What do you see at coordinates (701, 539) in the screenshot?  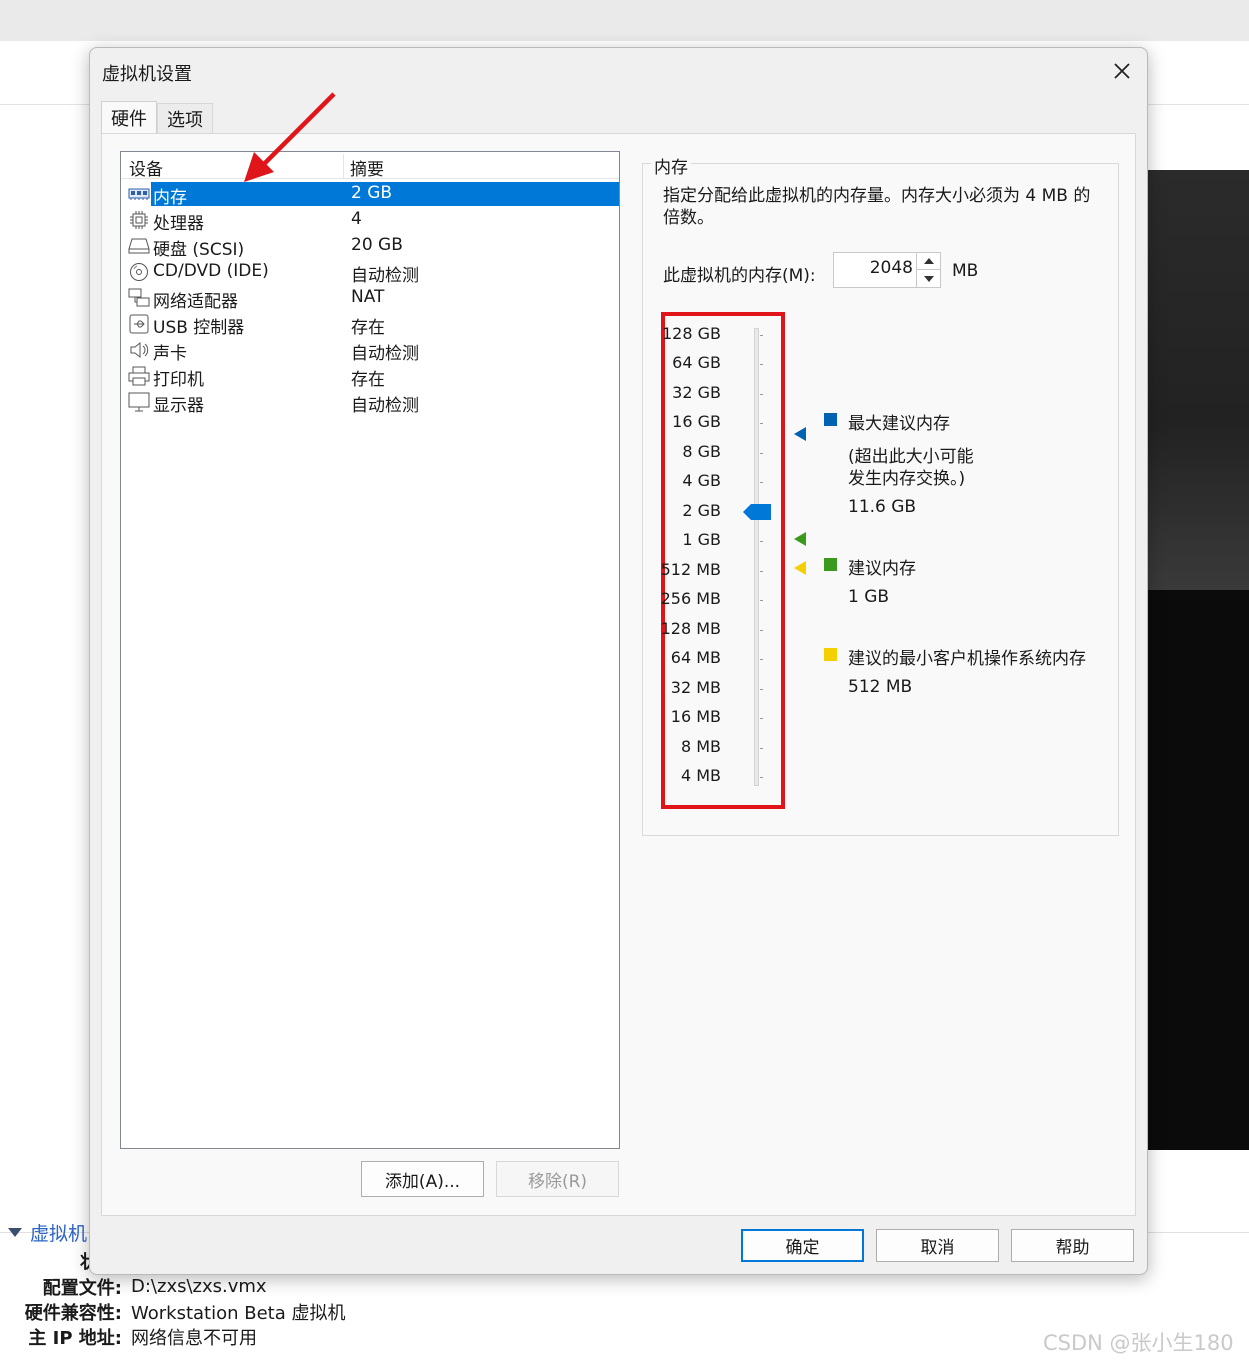 I see `scale-label: 1 GB` at bounding box center [701, 539].